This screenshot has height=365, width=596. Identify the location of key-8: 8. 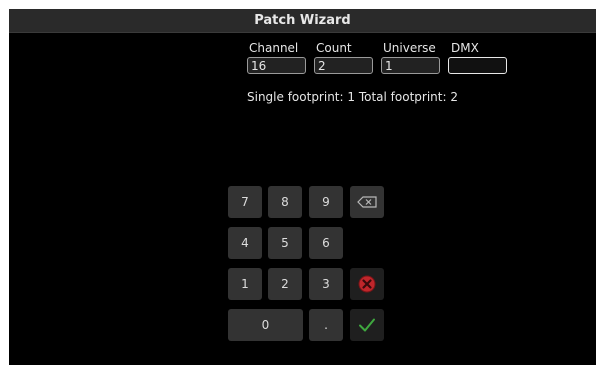
(285, 202).